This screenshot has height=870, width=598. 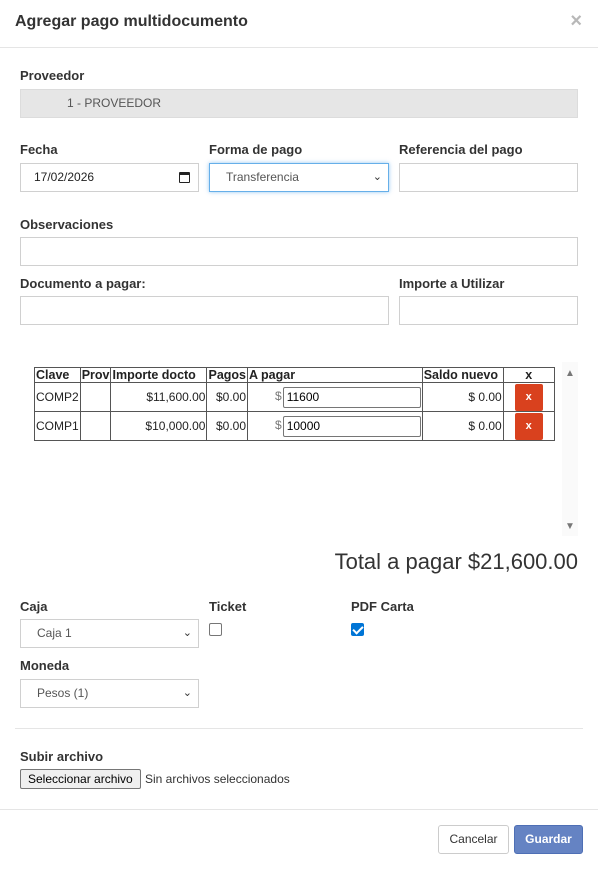 What do you see at coordinates (57, 426) in the screenshot?
I see `cell-clave: COMP1` at bounding box center [57, 426].